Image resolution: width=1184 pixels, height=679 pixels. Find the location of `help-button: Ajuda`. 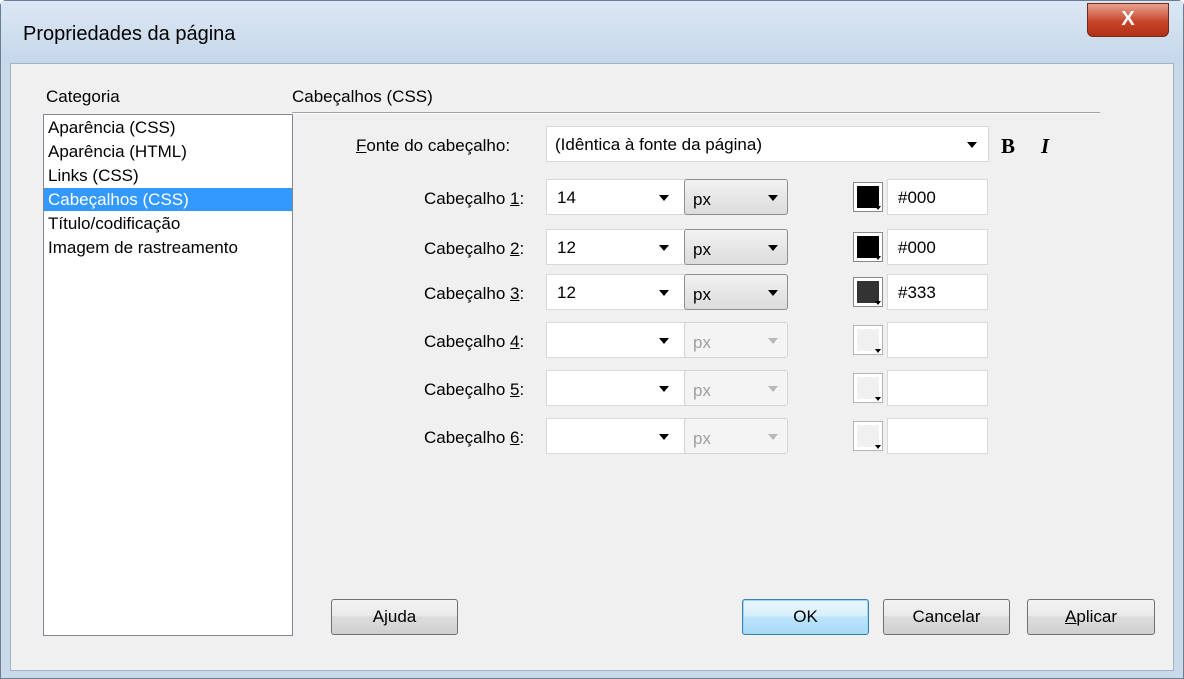

help-button: Ajuda is located at coordinates (394, 617).